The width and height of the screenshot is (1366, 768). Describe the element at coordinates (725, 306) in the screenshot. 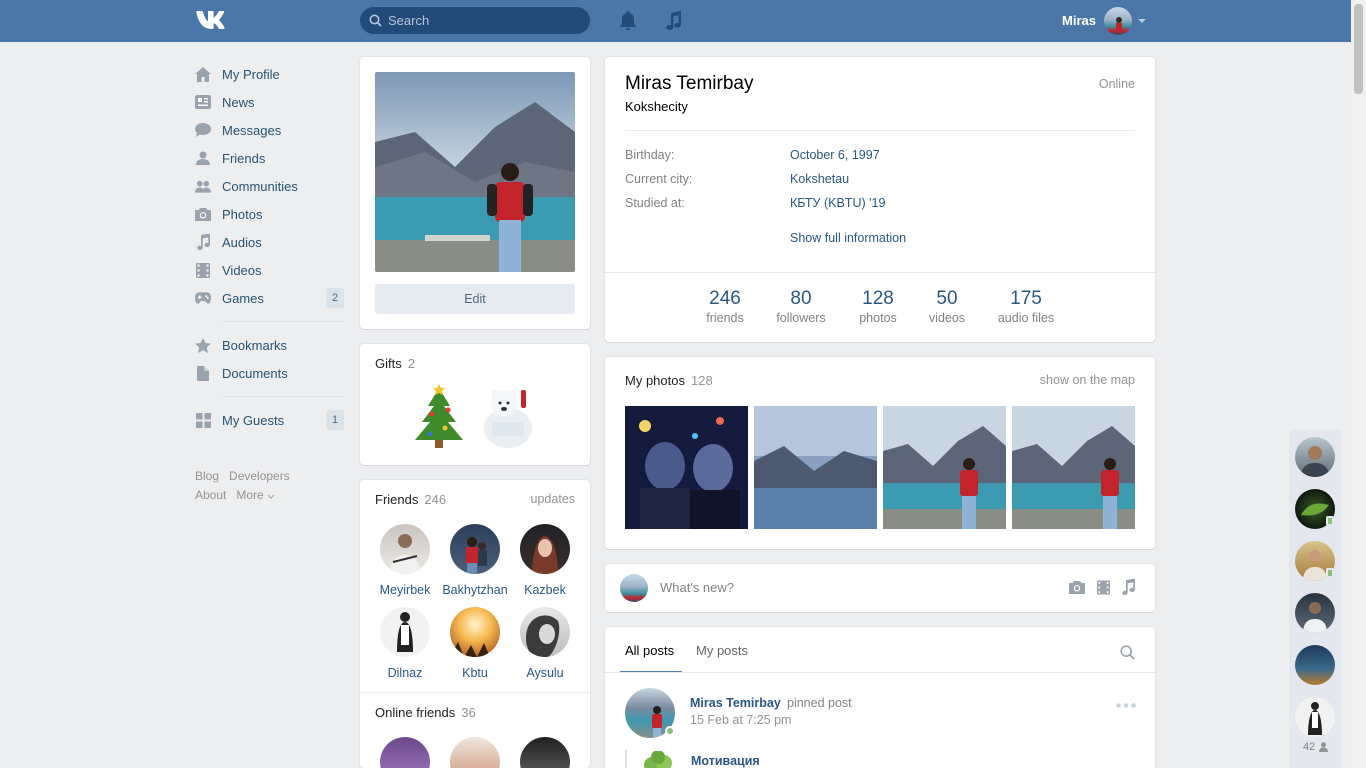

I see `counter-friends: 246 friends` at that location.